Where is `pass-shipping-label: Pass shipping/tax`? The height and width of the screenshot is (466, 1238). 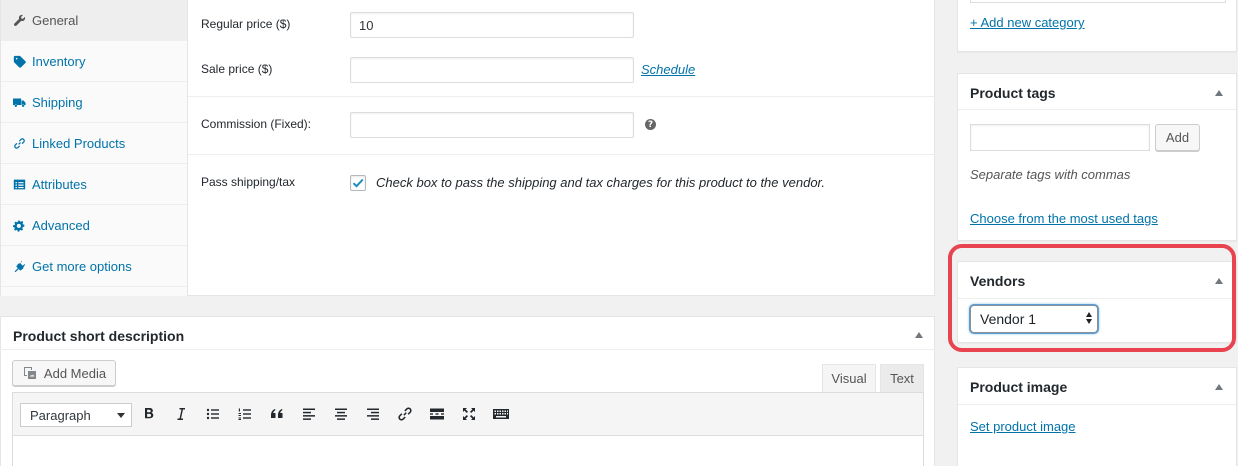
pass-shipping-label: Pass shipping/tax is located at coordinates (248, 182).